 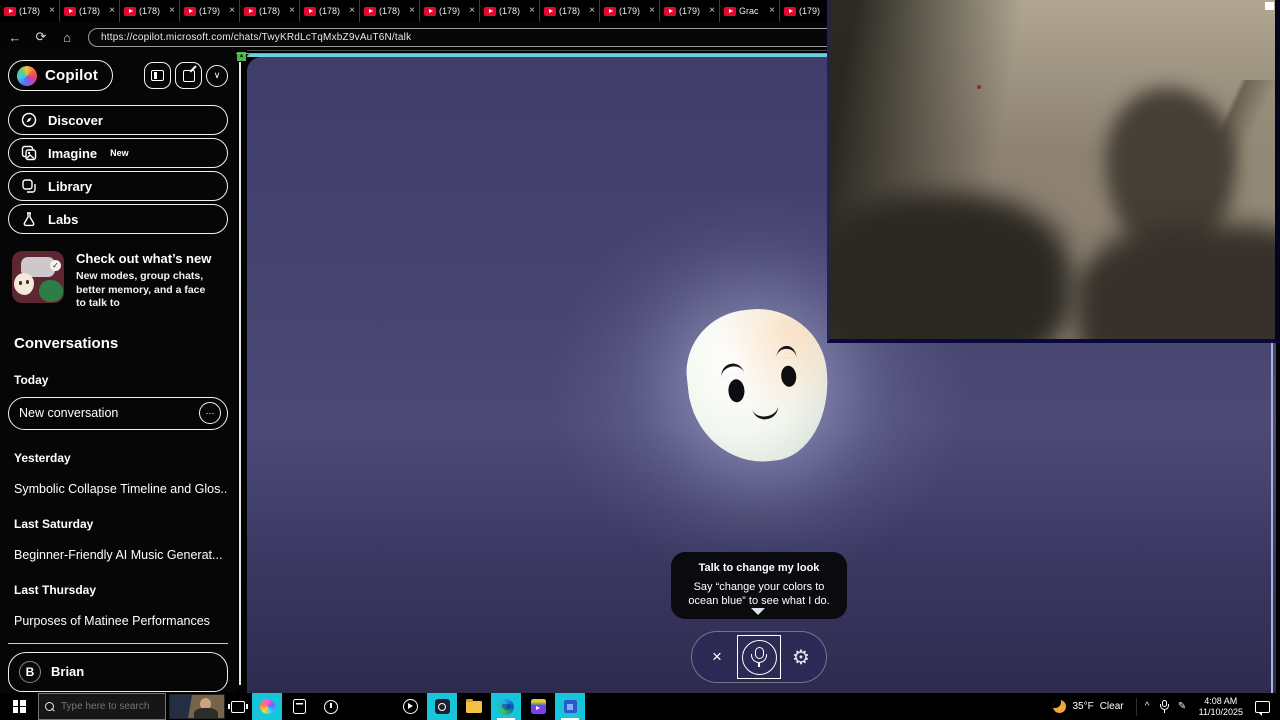 What do you see at coordinates (1269, 6) in the screenshot?
I see `webcam-corner-button` at bounding box center [1269, 6].